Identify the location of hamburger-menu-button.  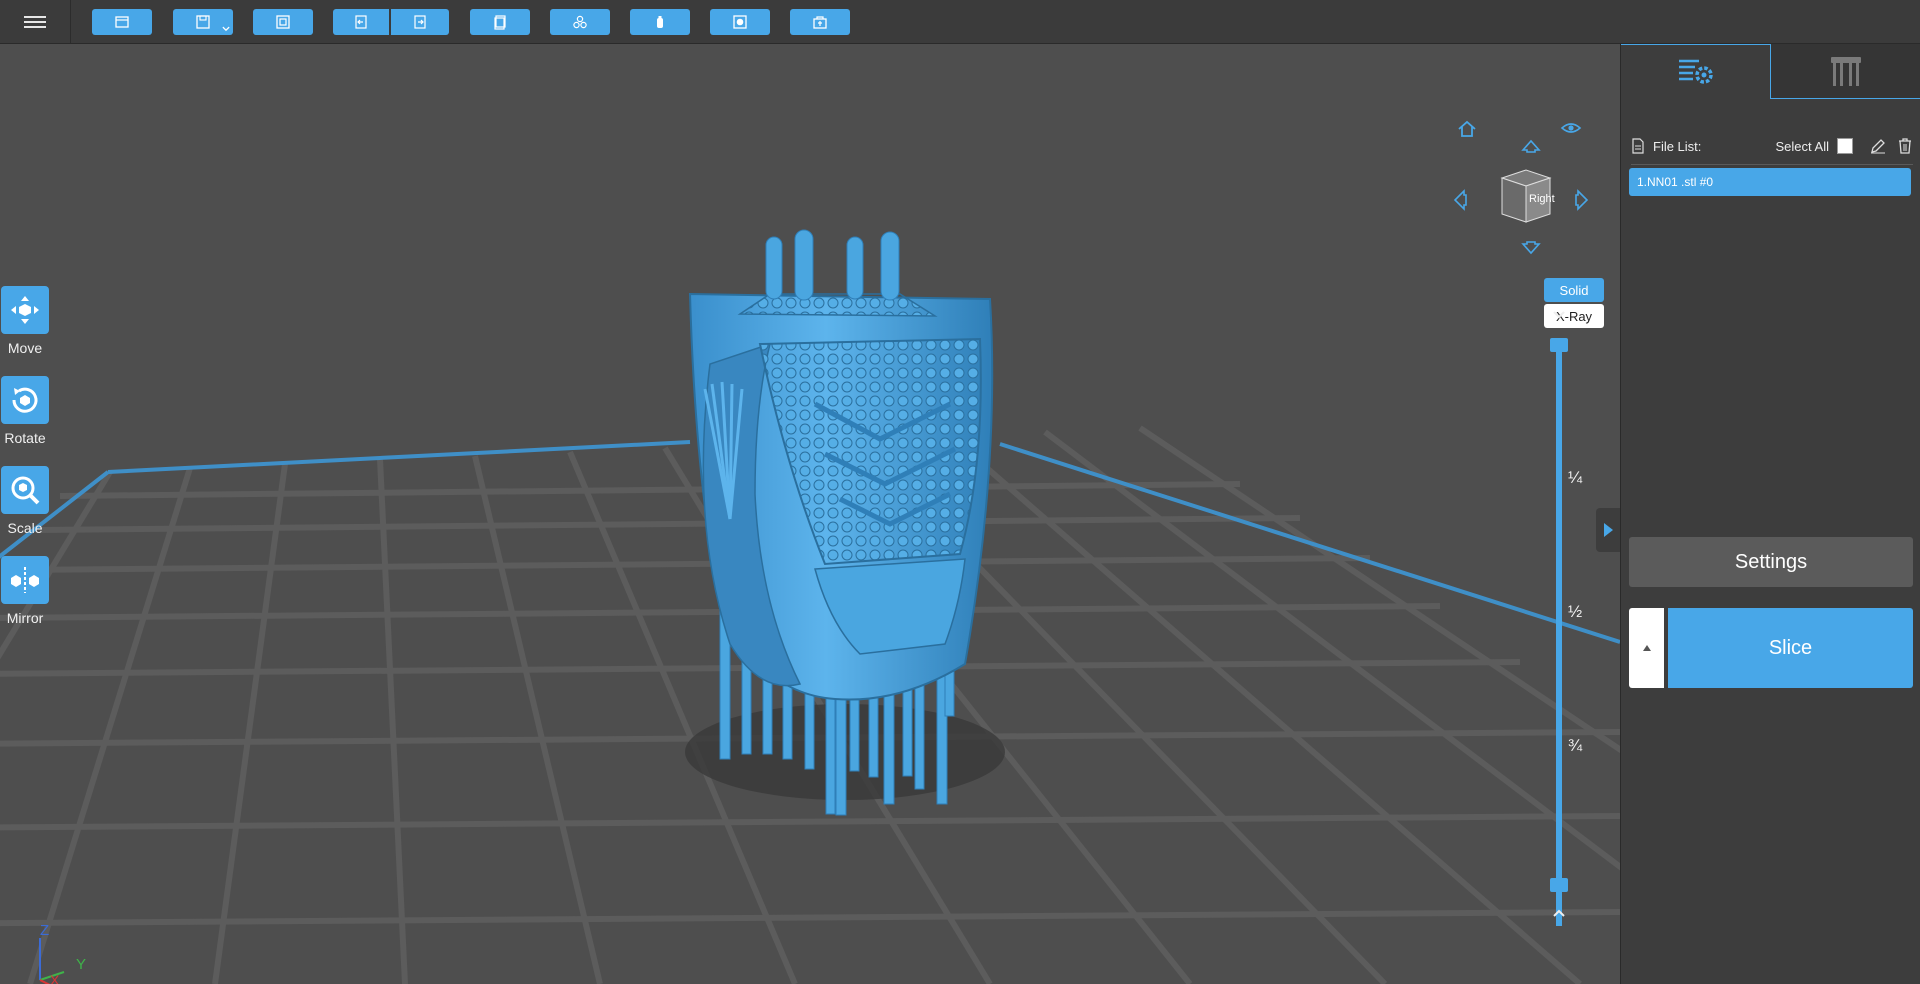
(35, 21).